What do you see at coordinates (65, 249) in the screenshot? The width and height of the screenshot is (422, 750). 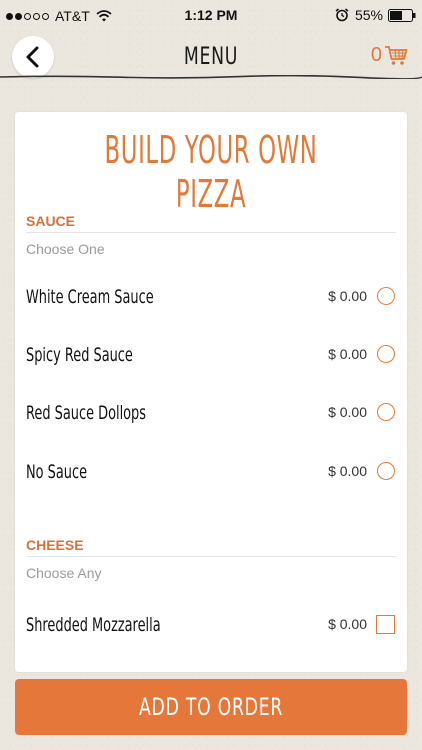 I see `section-subtitle-sauce: Choose One` at bounding box center [65, 249].